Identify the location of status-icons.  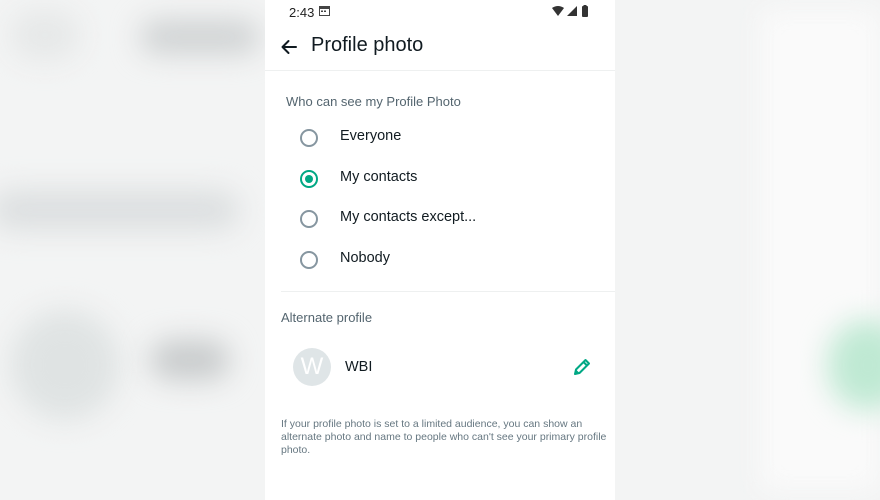
(570, 11).